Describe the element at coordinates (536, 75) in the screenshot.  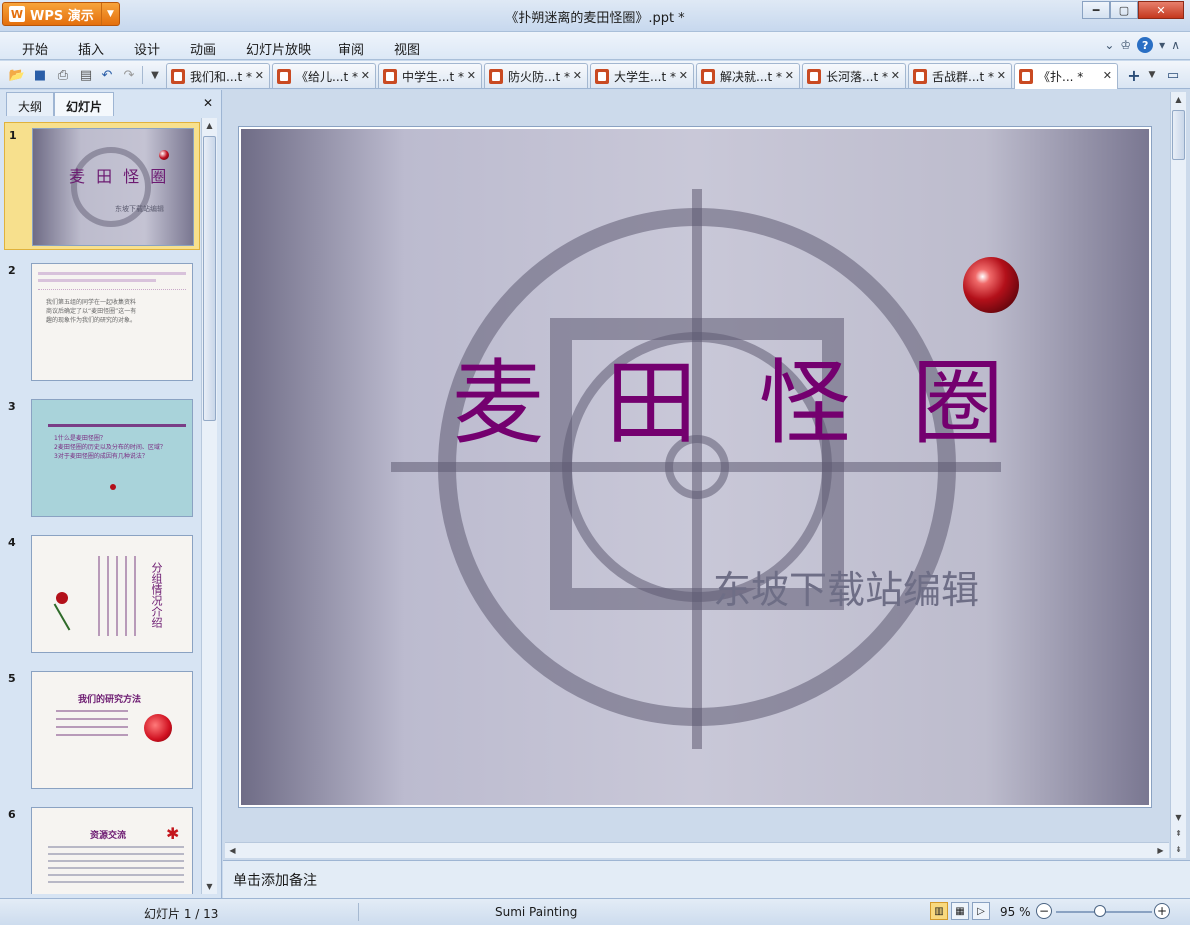
I see `doc-tab: 防火防...t * ✕` at that location.